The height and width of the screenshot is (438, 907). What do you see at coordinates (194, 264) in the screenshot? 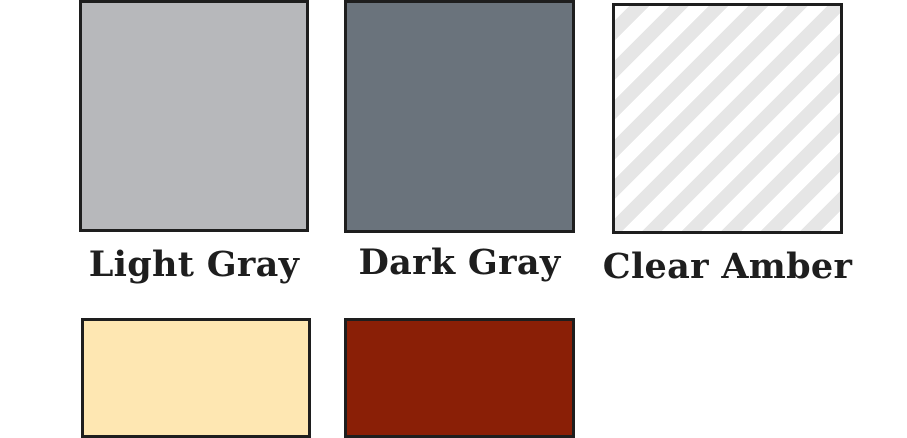
I see `swatch-label-light-gray: Light Gray` at bounding box center [194, 264].